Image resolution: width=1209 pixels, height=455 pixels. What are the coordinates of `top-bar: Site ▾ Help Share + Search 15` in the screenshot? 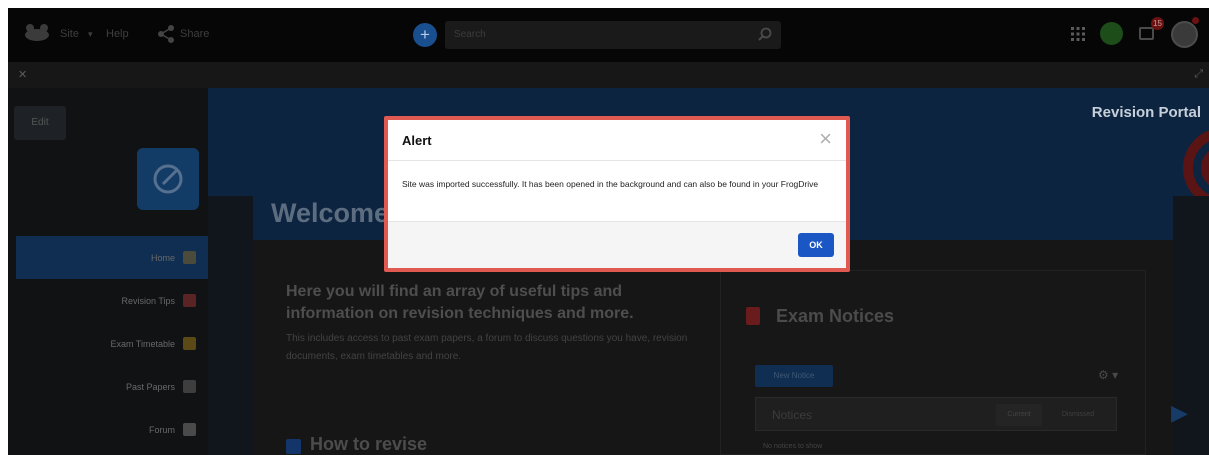 It's located at (608, 35).